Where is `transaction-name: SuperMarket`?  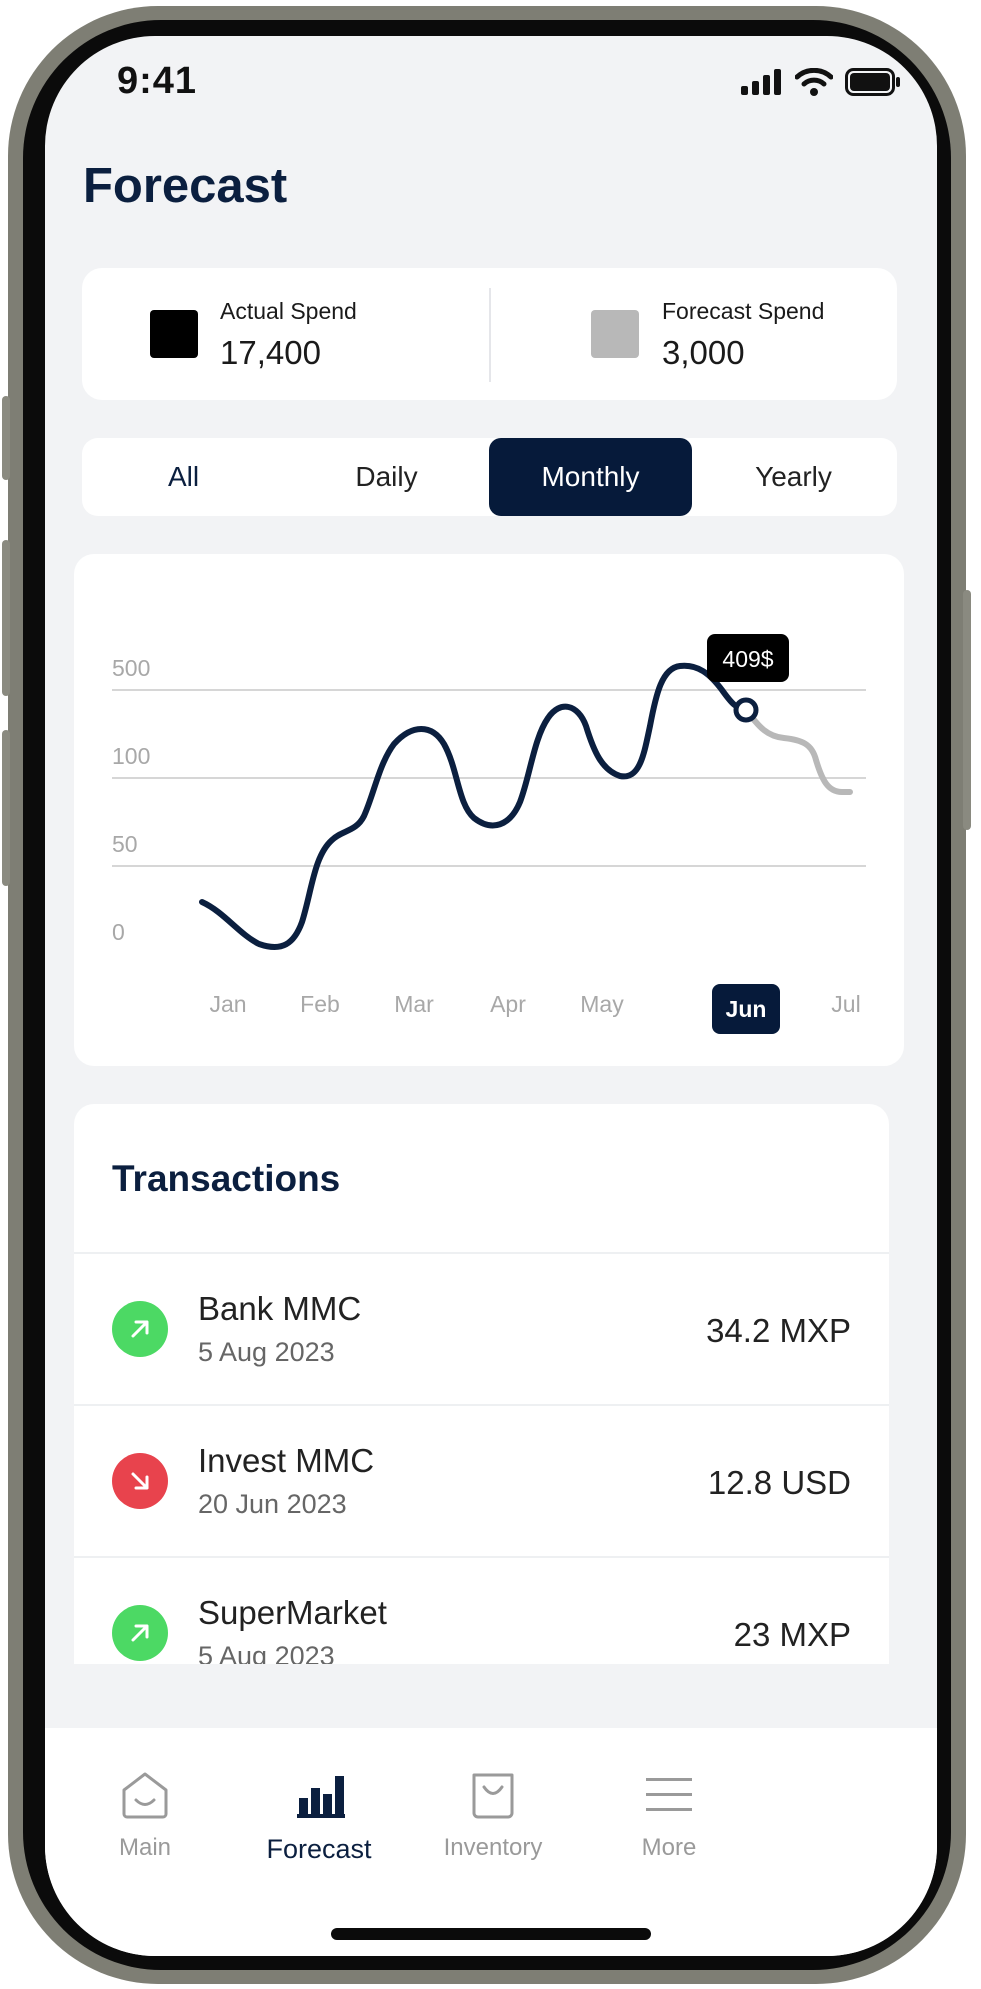 transaction-name: SuperMarket is located at coordinates (292, 1612).